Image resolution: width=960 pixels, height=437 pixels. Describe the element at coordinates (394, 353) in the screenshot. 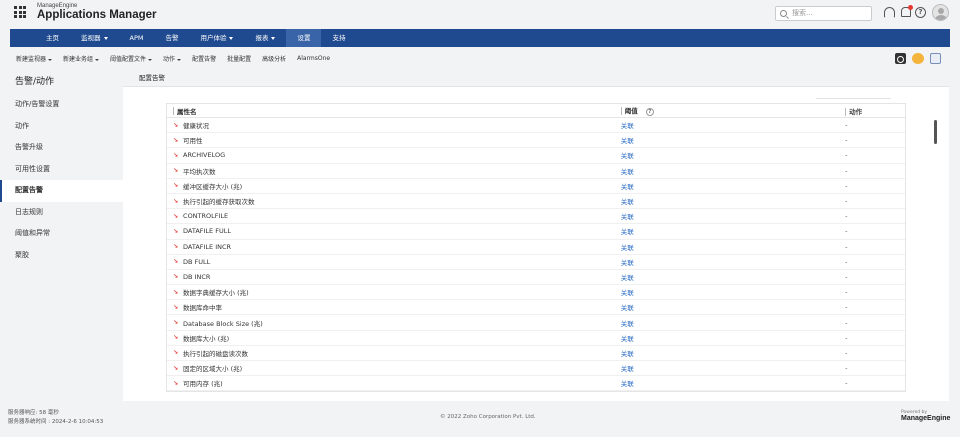

I see `attribute-cell: ↘ 执行引起的磁盘读次数` at that location.